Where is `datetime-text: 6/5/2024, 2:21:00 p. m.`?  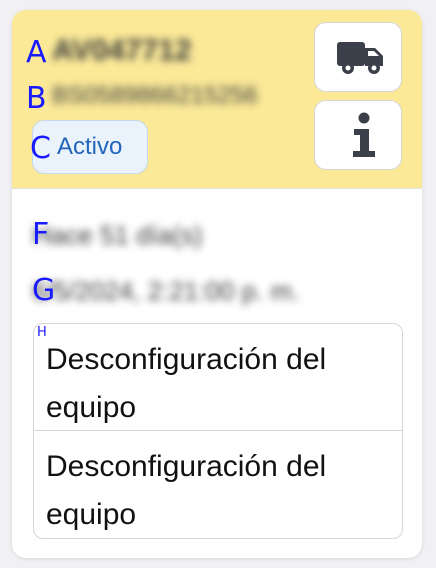
datetime-text: 6/5/2024, 2:21:00 p. m. is located at coordinates (166, 291).